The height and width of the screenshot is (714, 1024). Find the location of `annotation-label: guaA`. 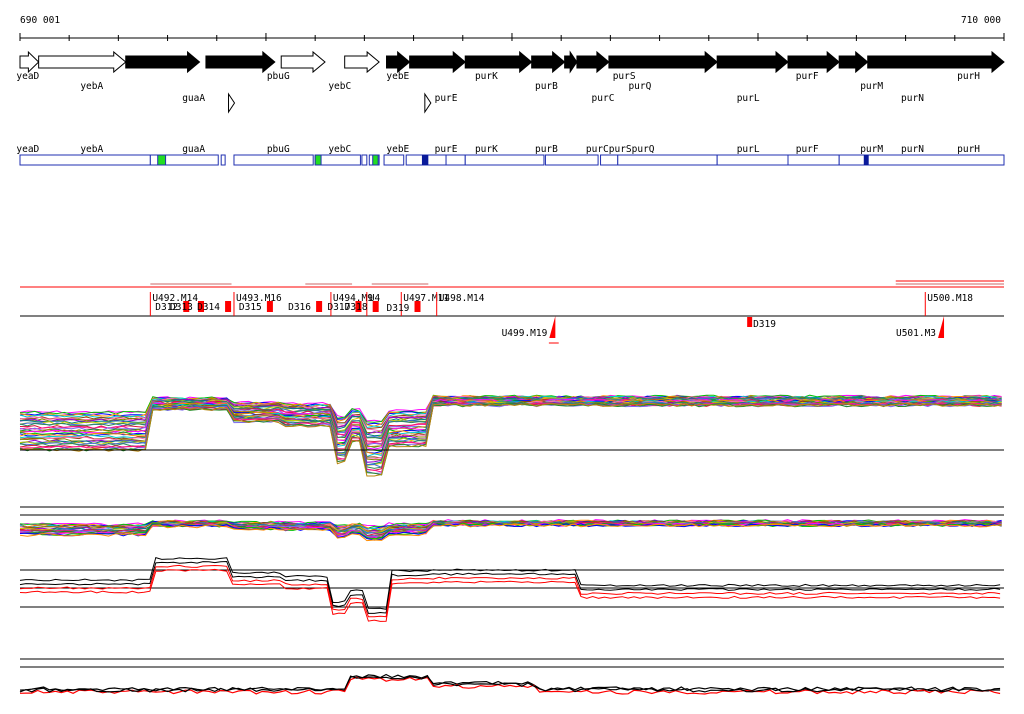

annotation-label: guaA is located at coordinates (193, 149).